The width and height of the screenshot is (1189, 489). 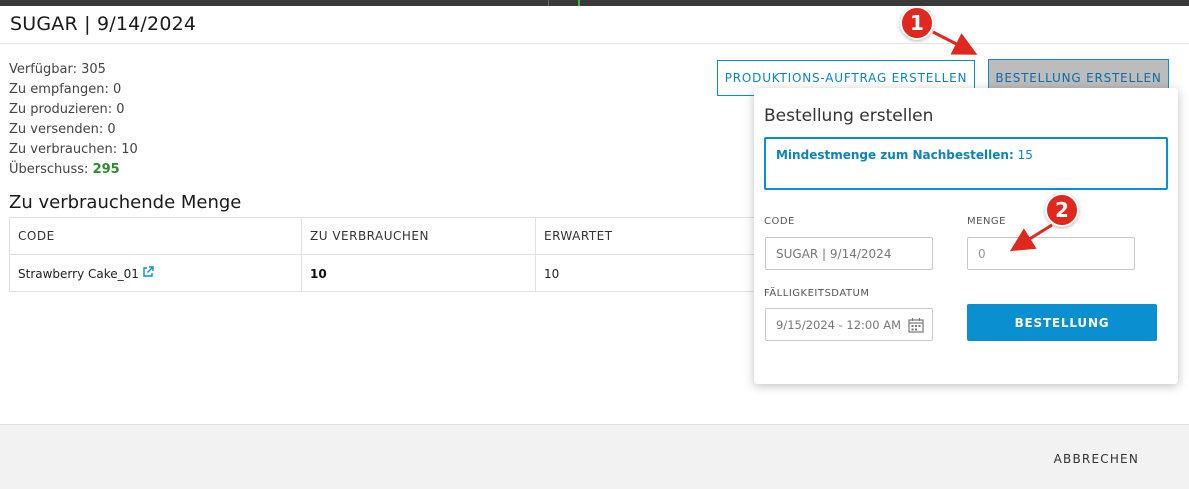 I want to click on submit-order-button: BESTELLUNG, so click(x=1062, y=322).